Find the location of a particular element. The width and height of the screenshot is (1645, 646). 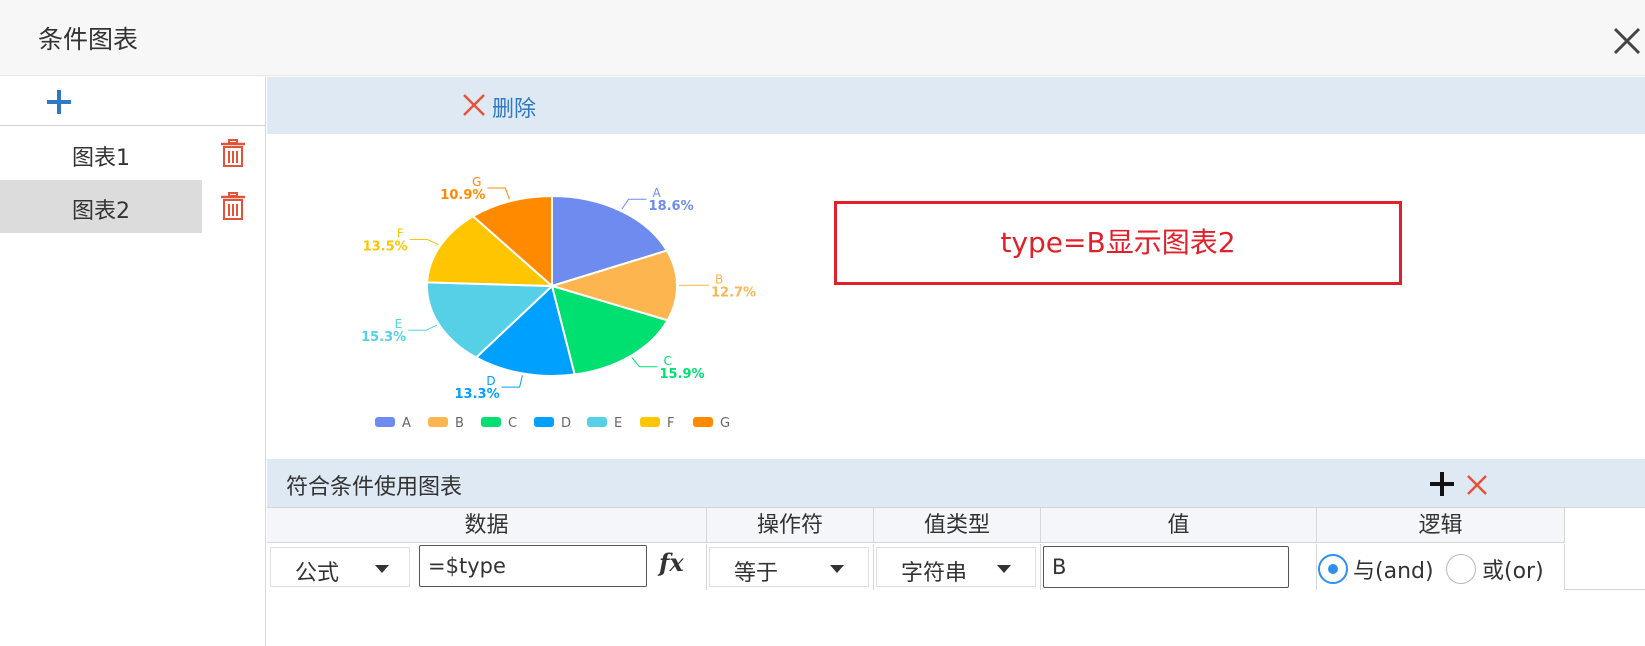

pie-category-label: B is located at coordinates (719, 279).